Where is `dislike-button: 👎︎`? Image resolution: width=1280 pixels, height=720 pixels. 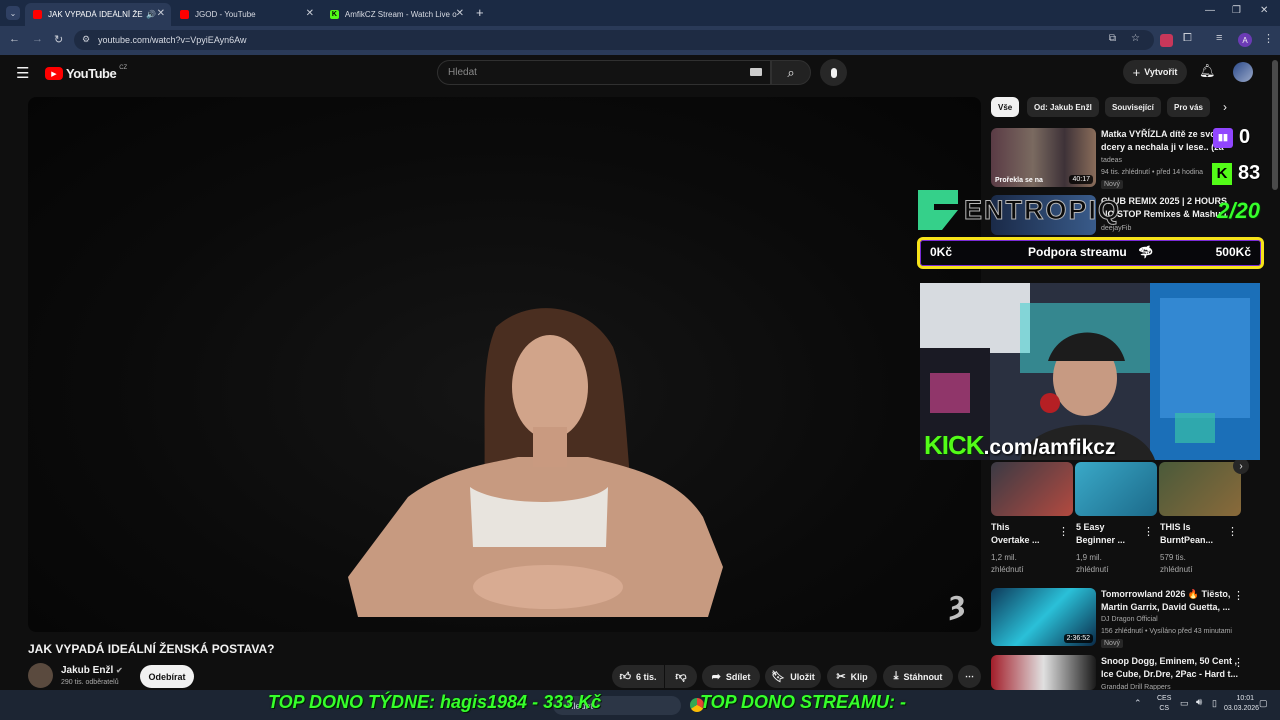 dislike-button: 👎︎ is located at coordinates (681, 676).